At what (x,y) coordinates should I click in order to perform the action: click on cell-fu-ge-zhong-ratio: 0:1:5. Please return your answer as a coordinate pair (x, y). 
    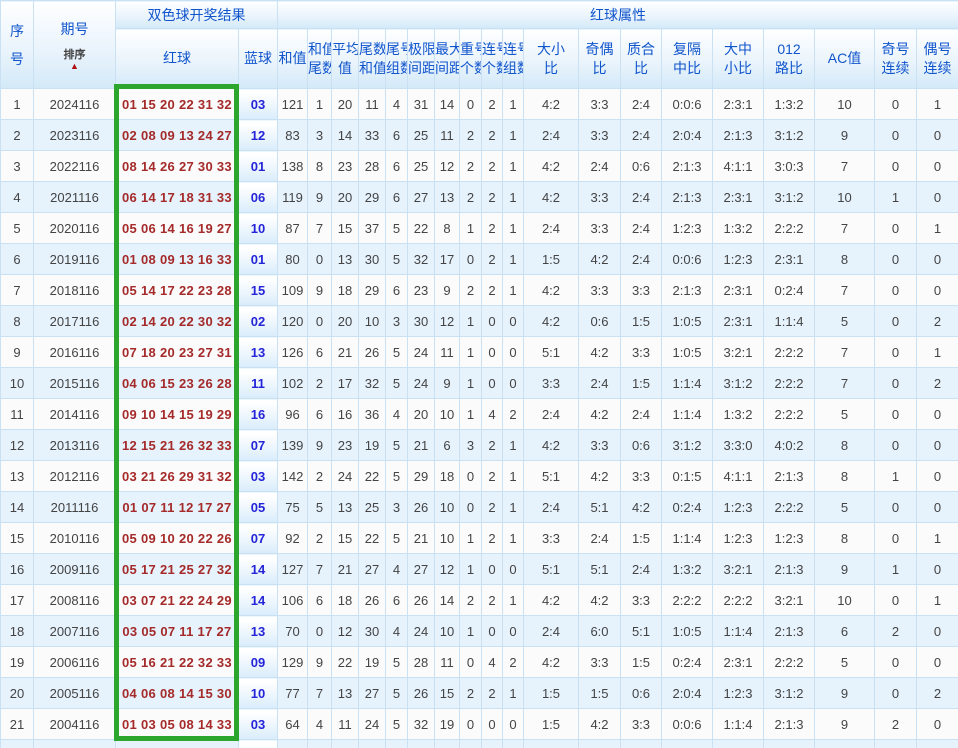
    Looking at the image, I should click on (687, 476).